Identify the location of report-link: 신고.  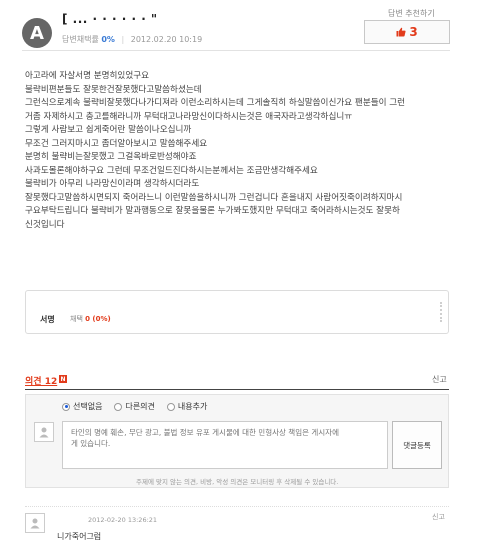
(439, 379).